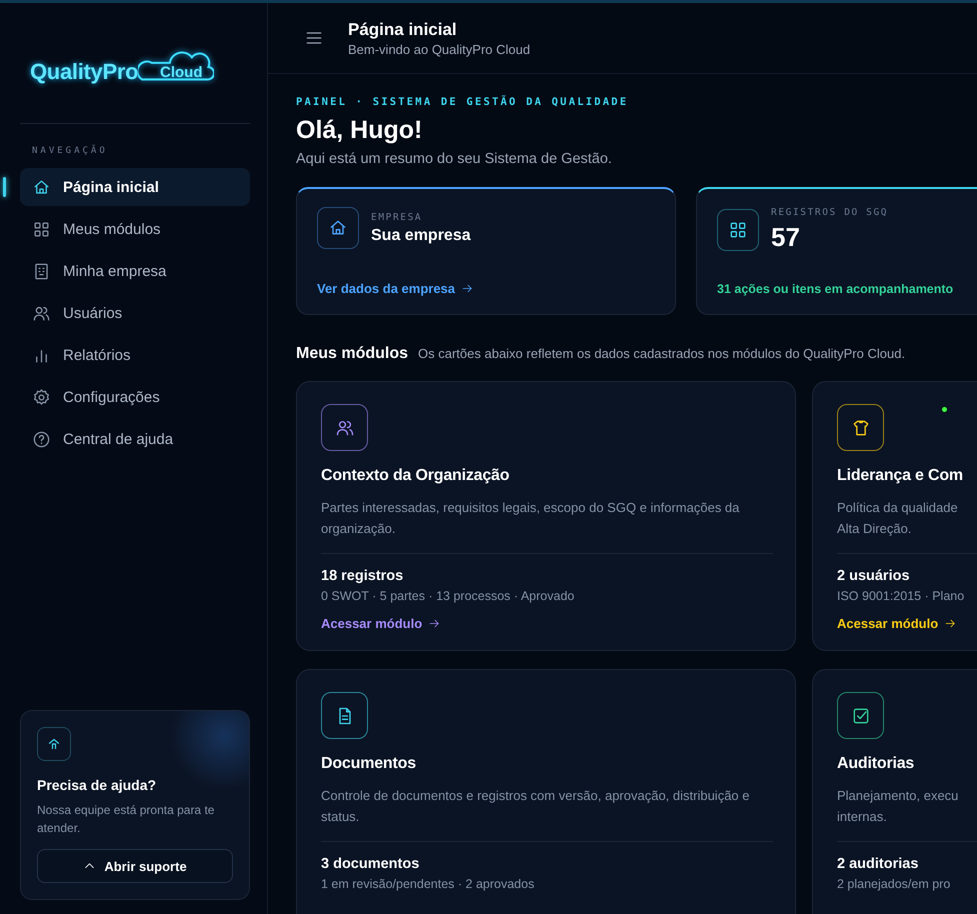  I want to click on module-meta: 0 SWOT · 5 partes · 13 processos · Aprovado, so click(448, 596).